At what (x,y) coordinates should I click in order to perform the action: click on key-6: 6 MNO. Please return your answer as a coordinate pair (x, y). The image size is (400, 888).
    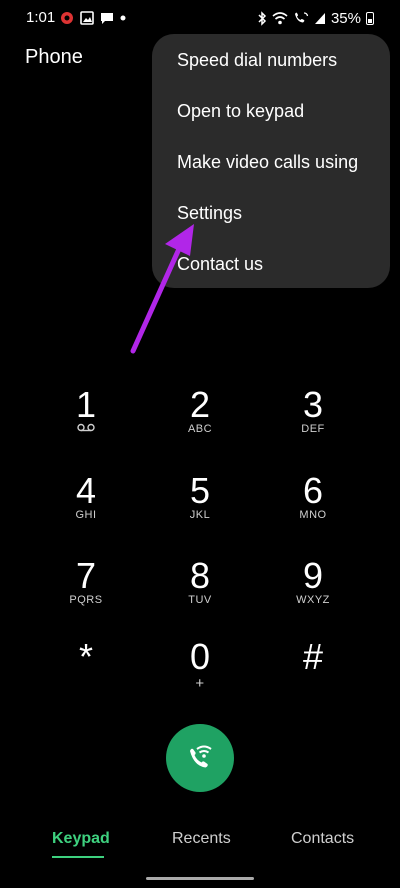
    Looking at the image, I should click on (313, 506).